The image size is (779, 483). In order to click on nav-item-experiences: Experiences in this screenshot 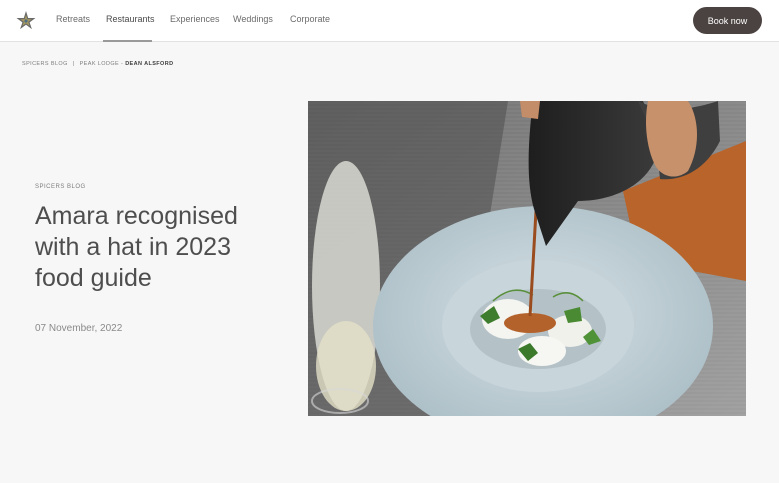, I will do `click(195, 19)`.